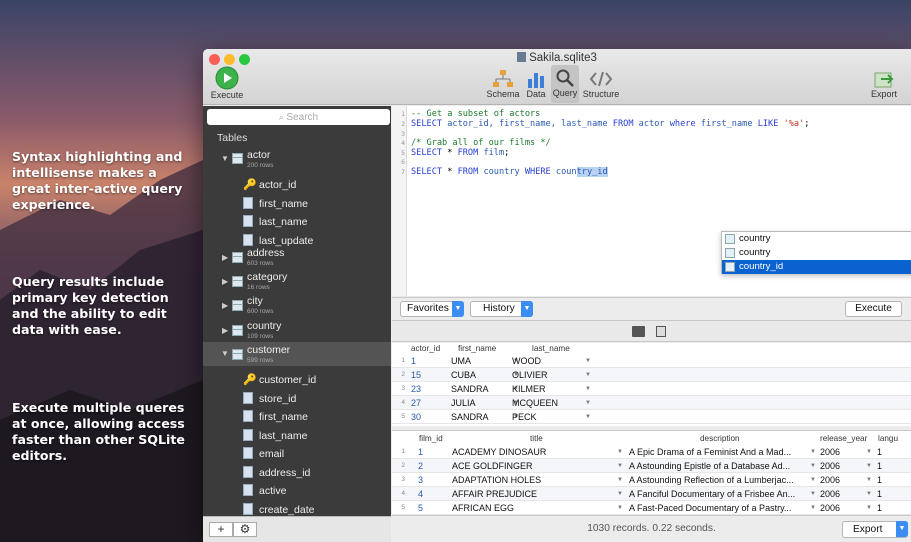 The height and width of the screenshot is (542, 911). I want to click on column-header: last_name, so click(551, 348).